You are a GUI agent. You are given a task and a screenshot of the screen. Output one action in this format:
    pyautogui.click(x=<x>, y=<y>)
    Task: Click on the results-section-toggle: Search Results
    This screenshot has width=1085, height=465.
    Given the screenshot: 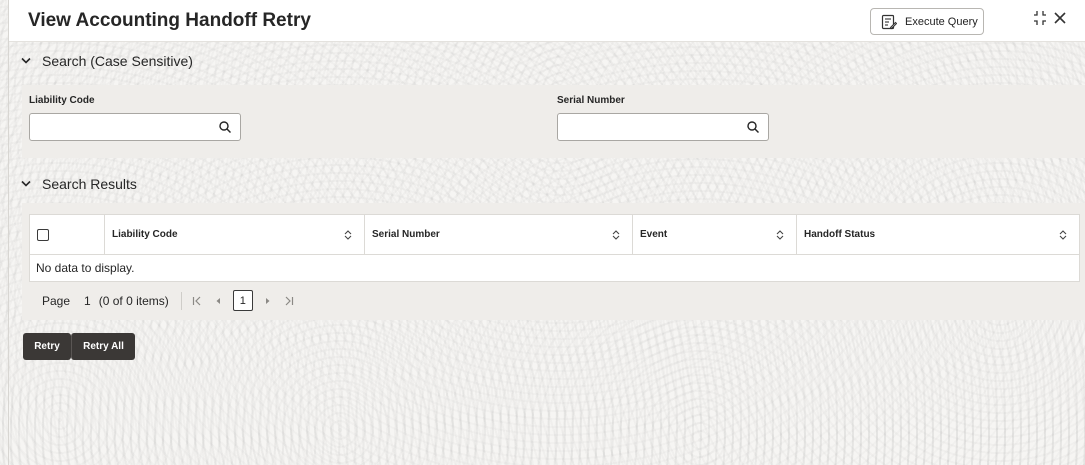 What is the action you would take?
    pyautogui.click(x=79, y=184)
    